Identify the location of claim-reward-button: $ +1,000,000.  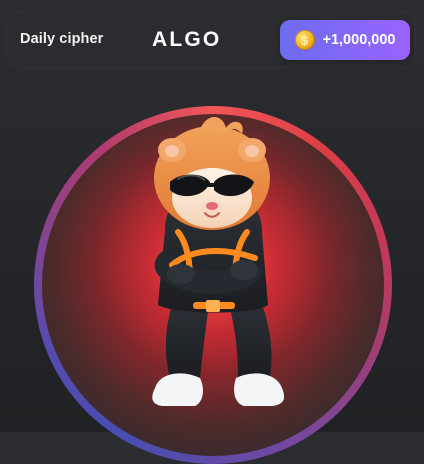
(345, 40).